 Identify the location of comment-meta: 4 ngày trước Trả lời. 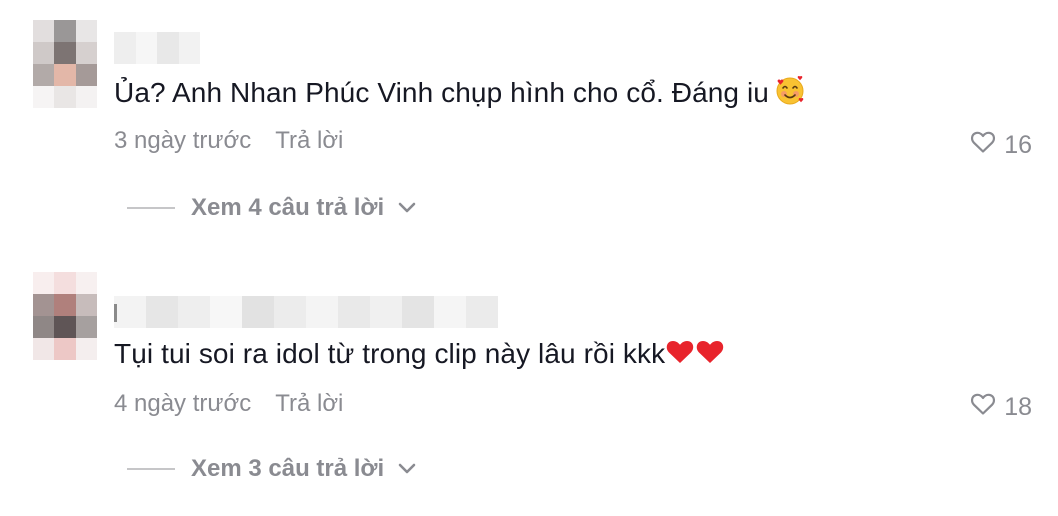
(228, 404).